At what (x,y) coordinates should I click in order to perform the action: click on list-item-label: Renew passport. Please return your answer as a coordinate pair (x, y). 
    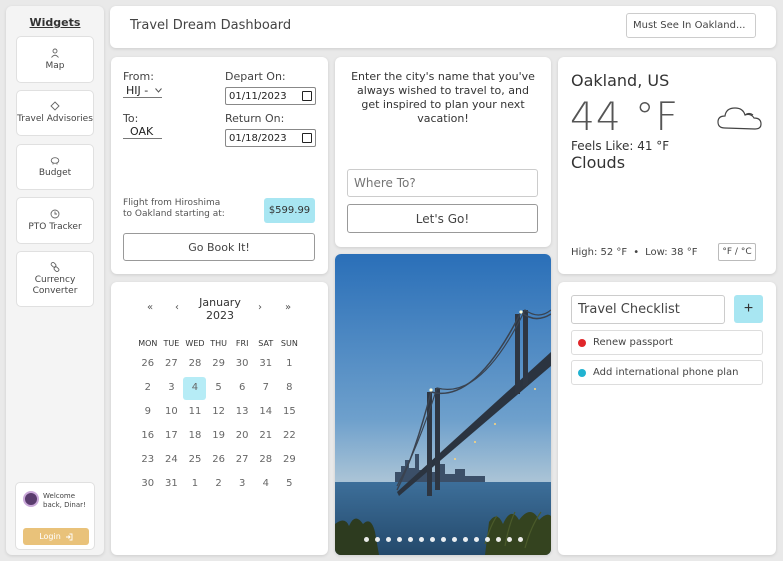
    Looking at the image, I should click on (633, 342).